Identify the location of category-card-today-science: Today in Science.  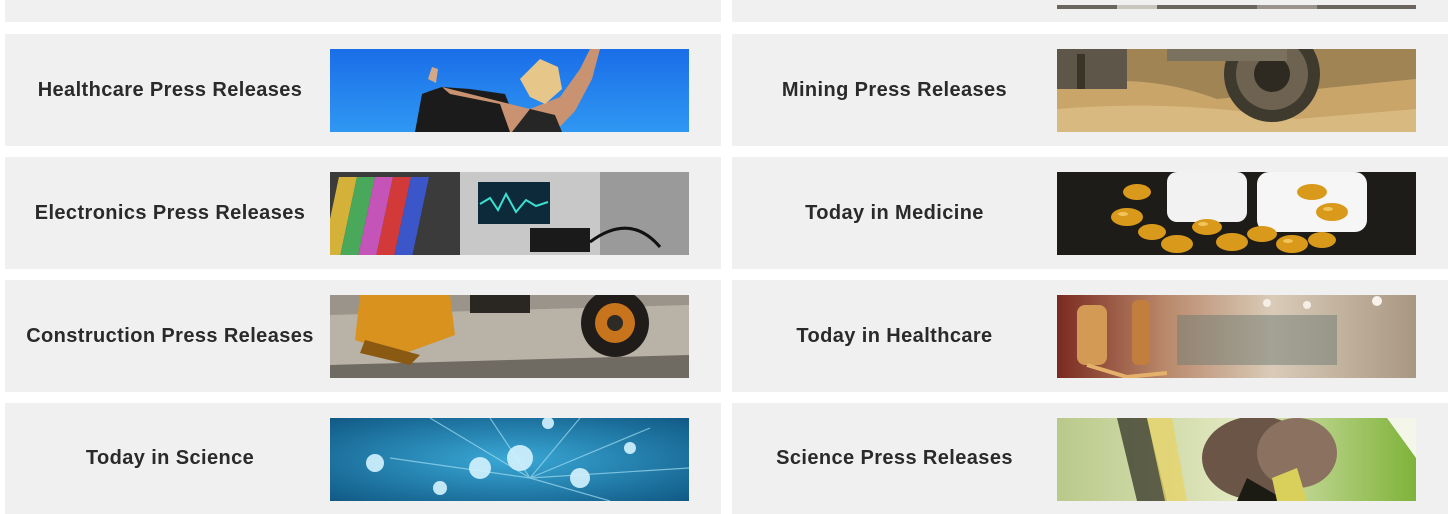
(363, 458).